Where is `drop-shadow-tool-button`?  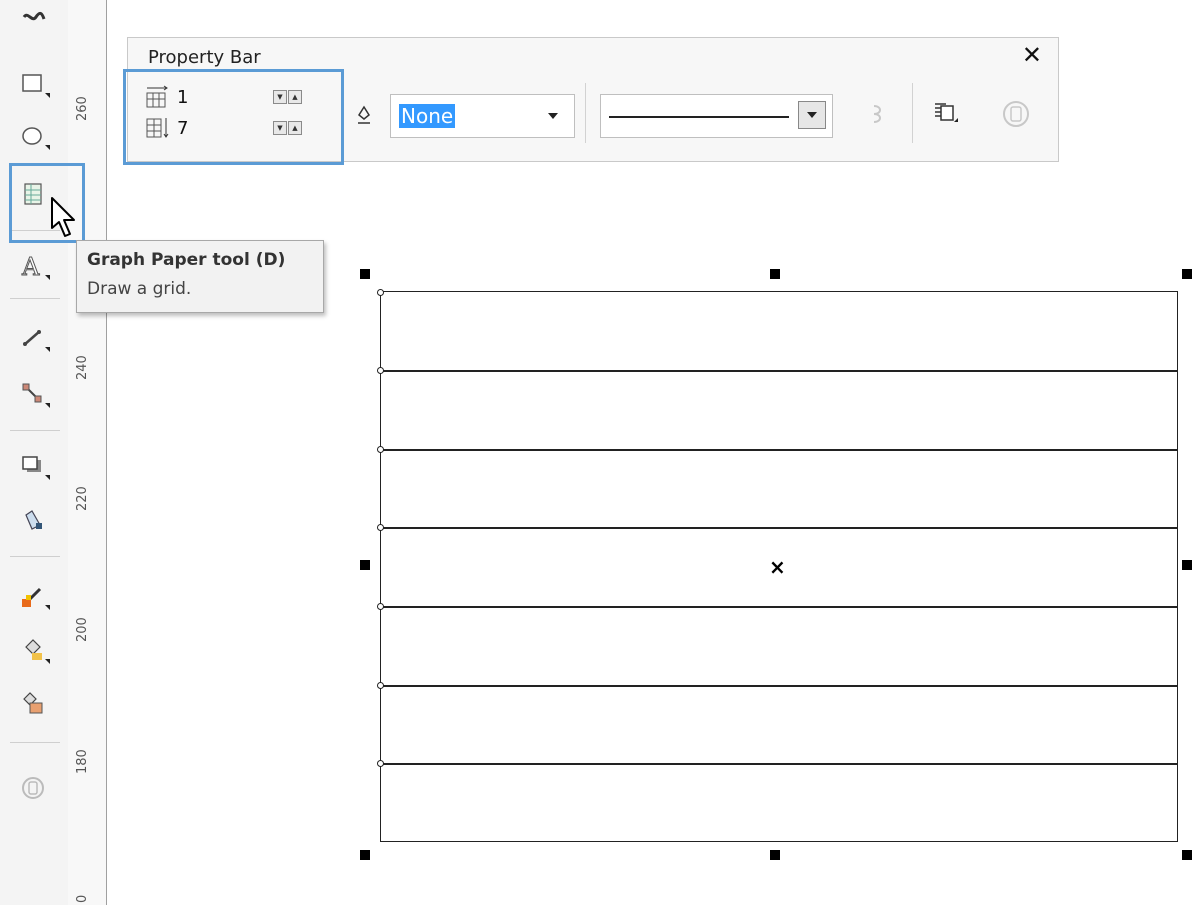
drop-shadow-tool-button is located at coordinates (33, 466).